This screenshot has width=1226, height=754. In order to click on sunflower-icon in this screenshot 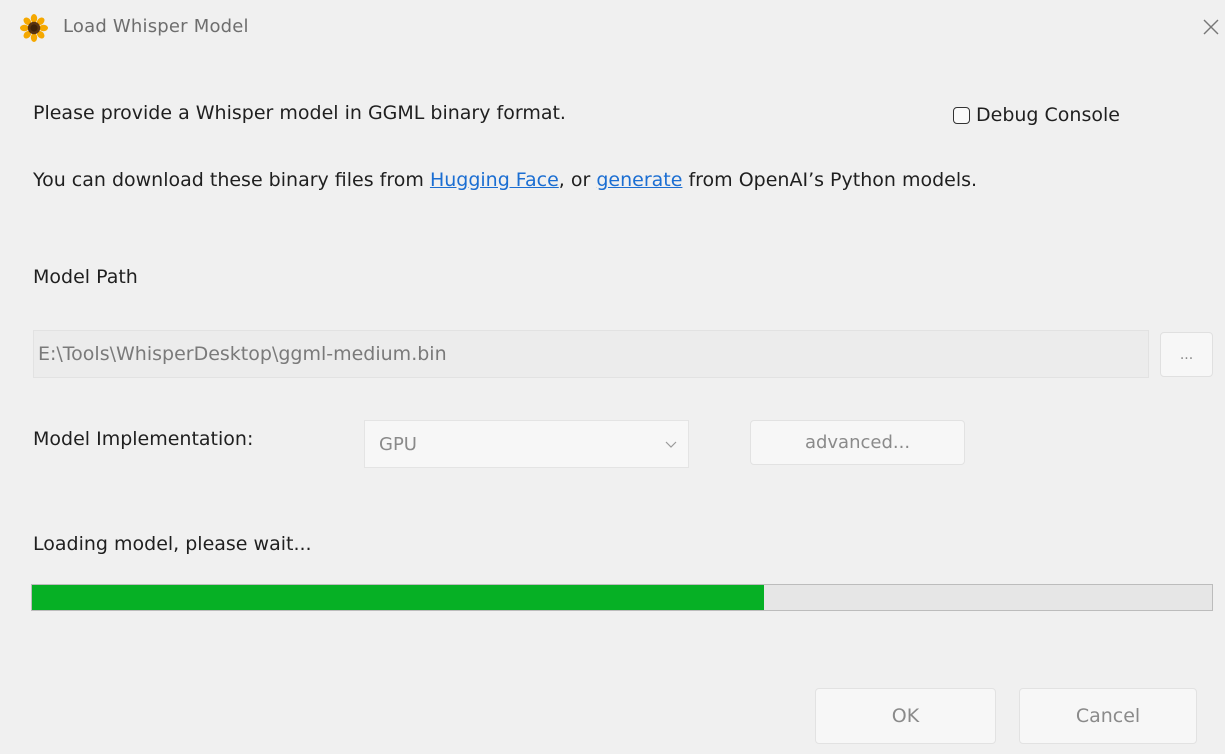, I will do `click(34, 28)`.